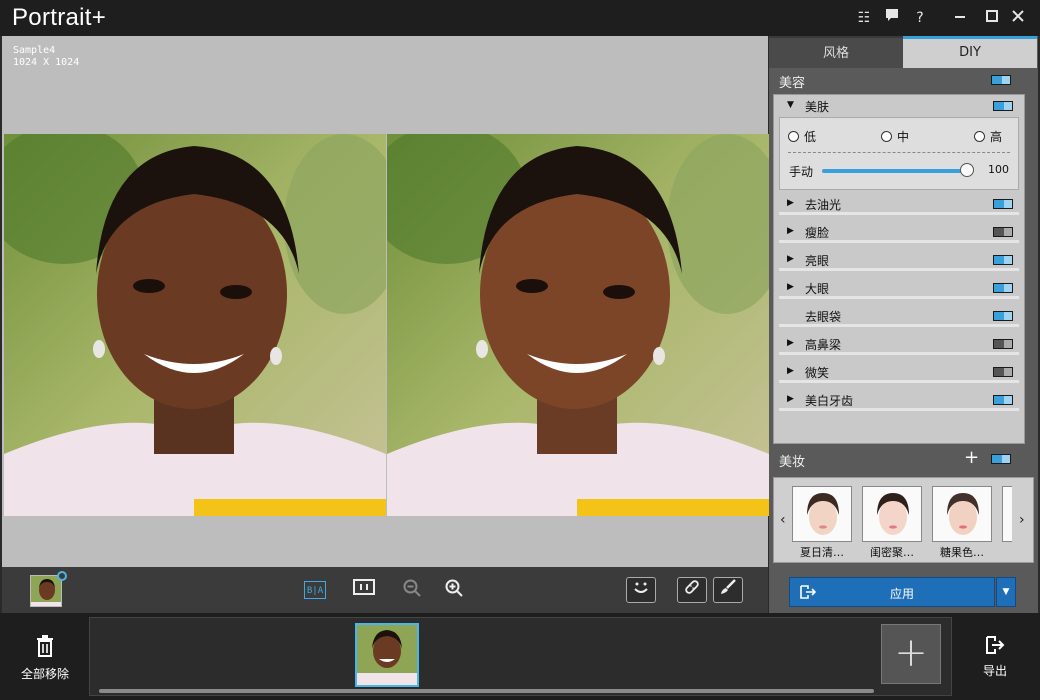 The image size is (1040, 700). I want to click on beauty-item-row: ▶ 高鼻梁, so click(899, 344).